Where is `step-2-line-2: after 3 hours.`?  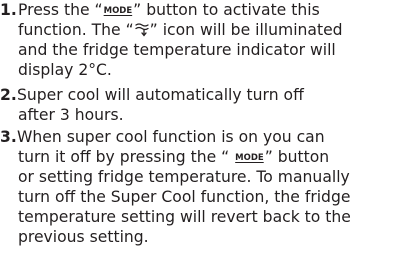 step-2-line-2: after 3 hours. is located at coordinates (71, 115).